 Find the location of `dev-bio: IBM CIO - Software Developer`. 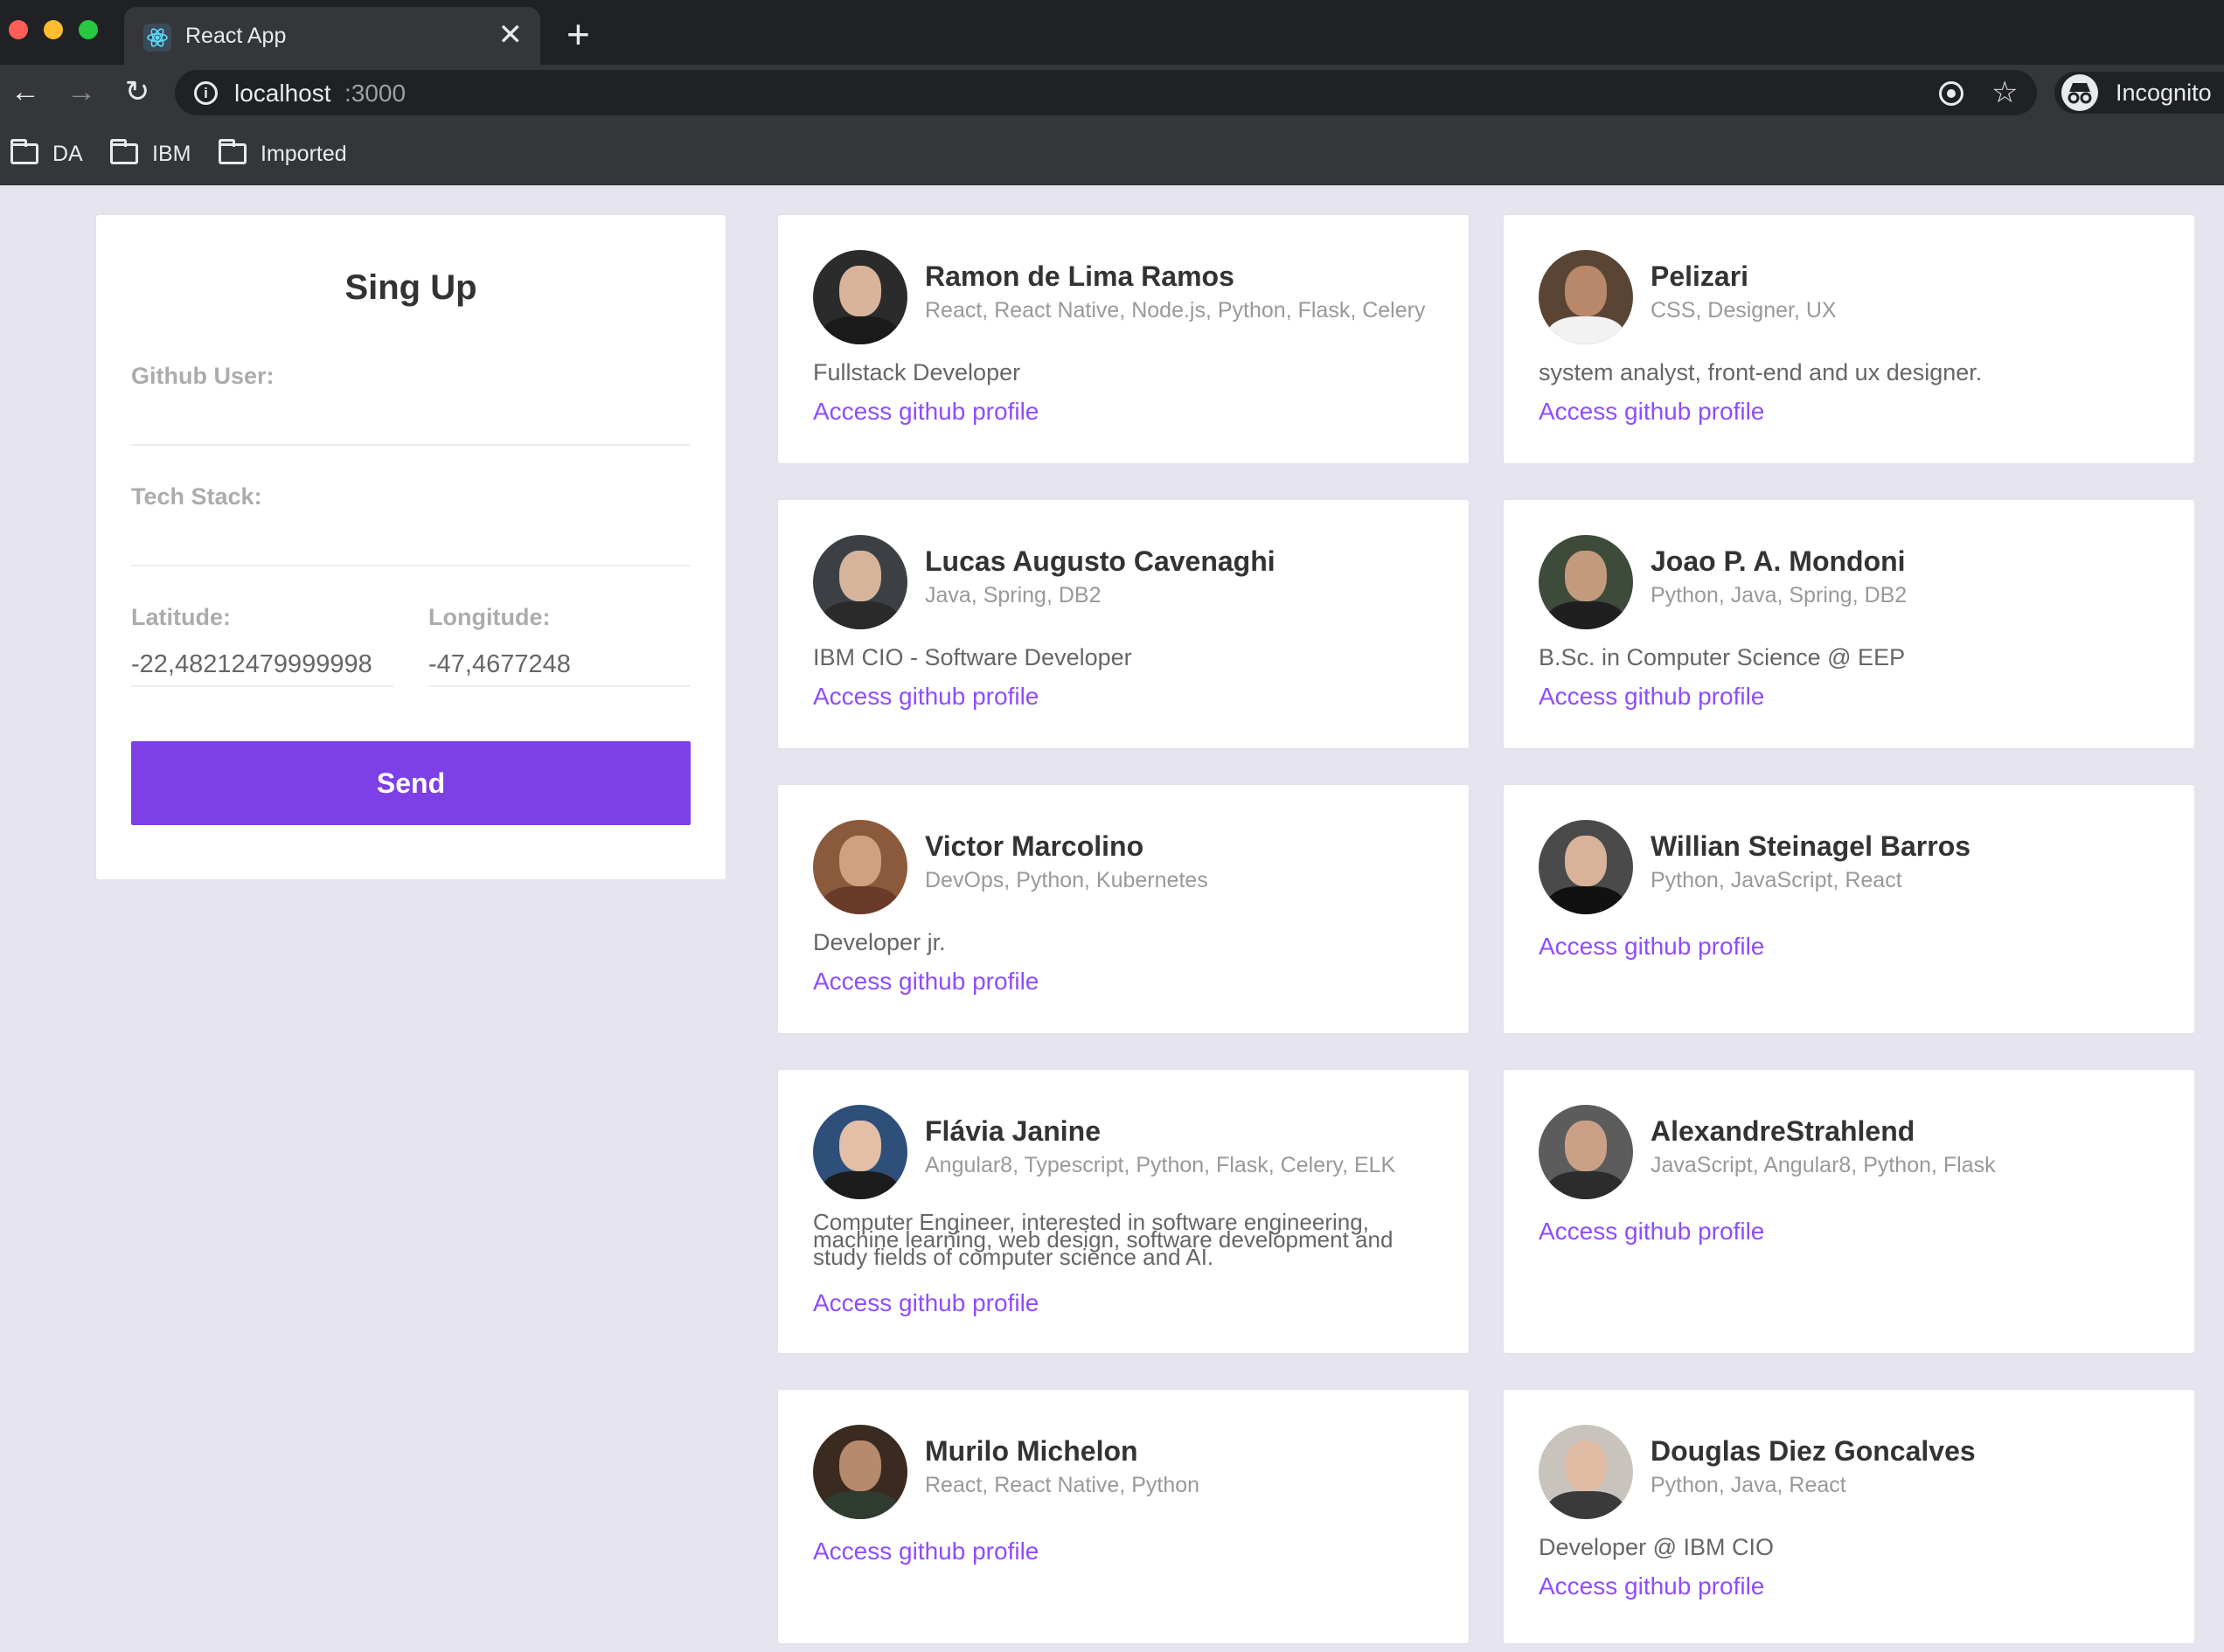

dev-bio: IBM CIO - Software Developer is located at coordinates (973, 657).